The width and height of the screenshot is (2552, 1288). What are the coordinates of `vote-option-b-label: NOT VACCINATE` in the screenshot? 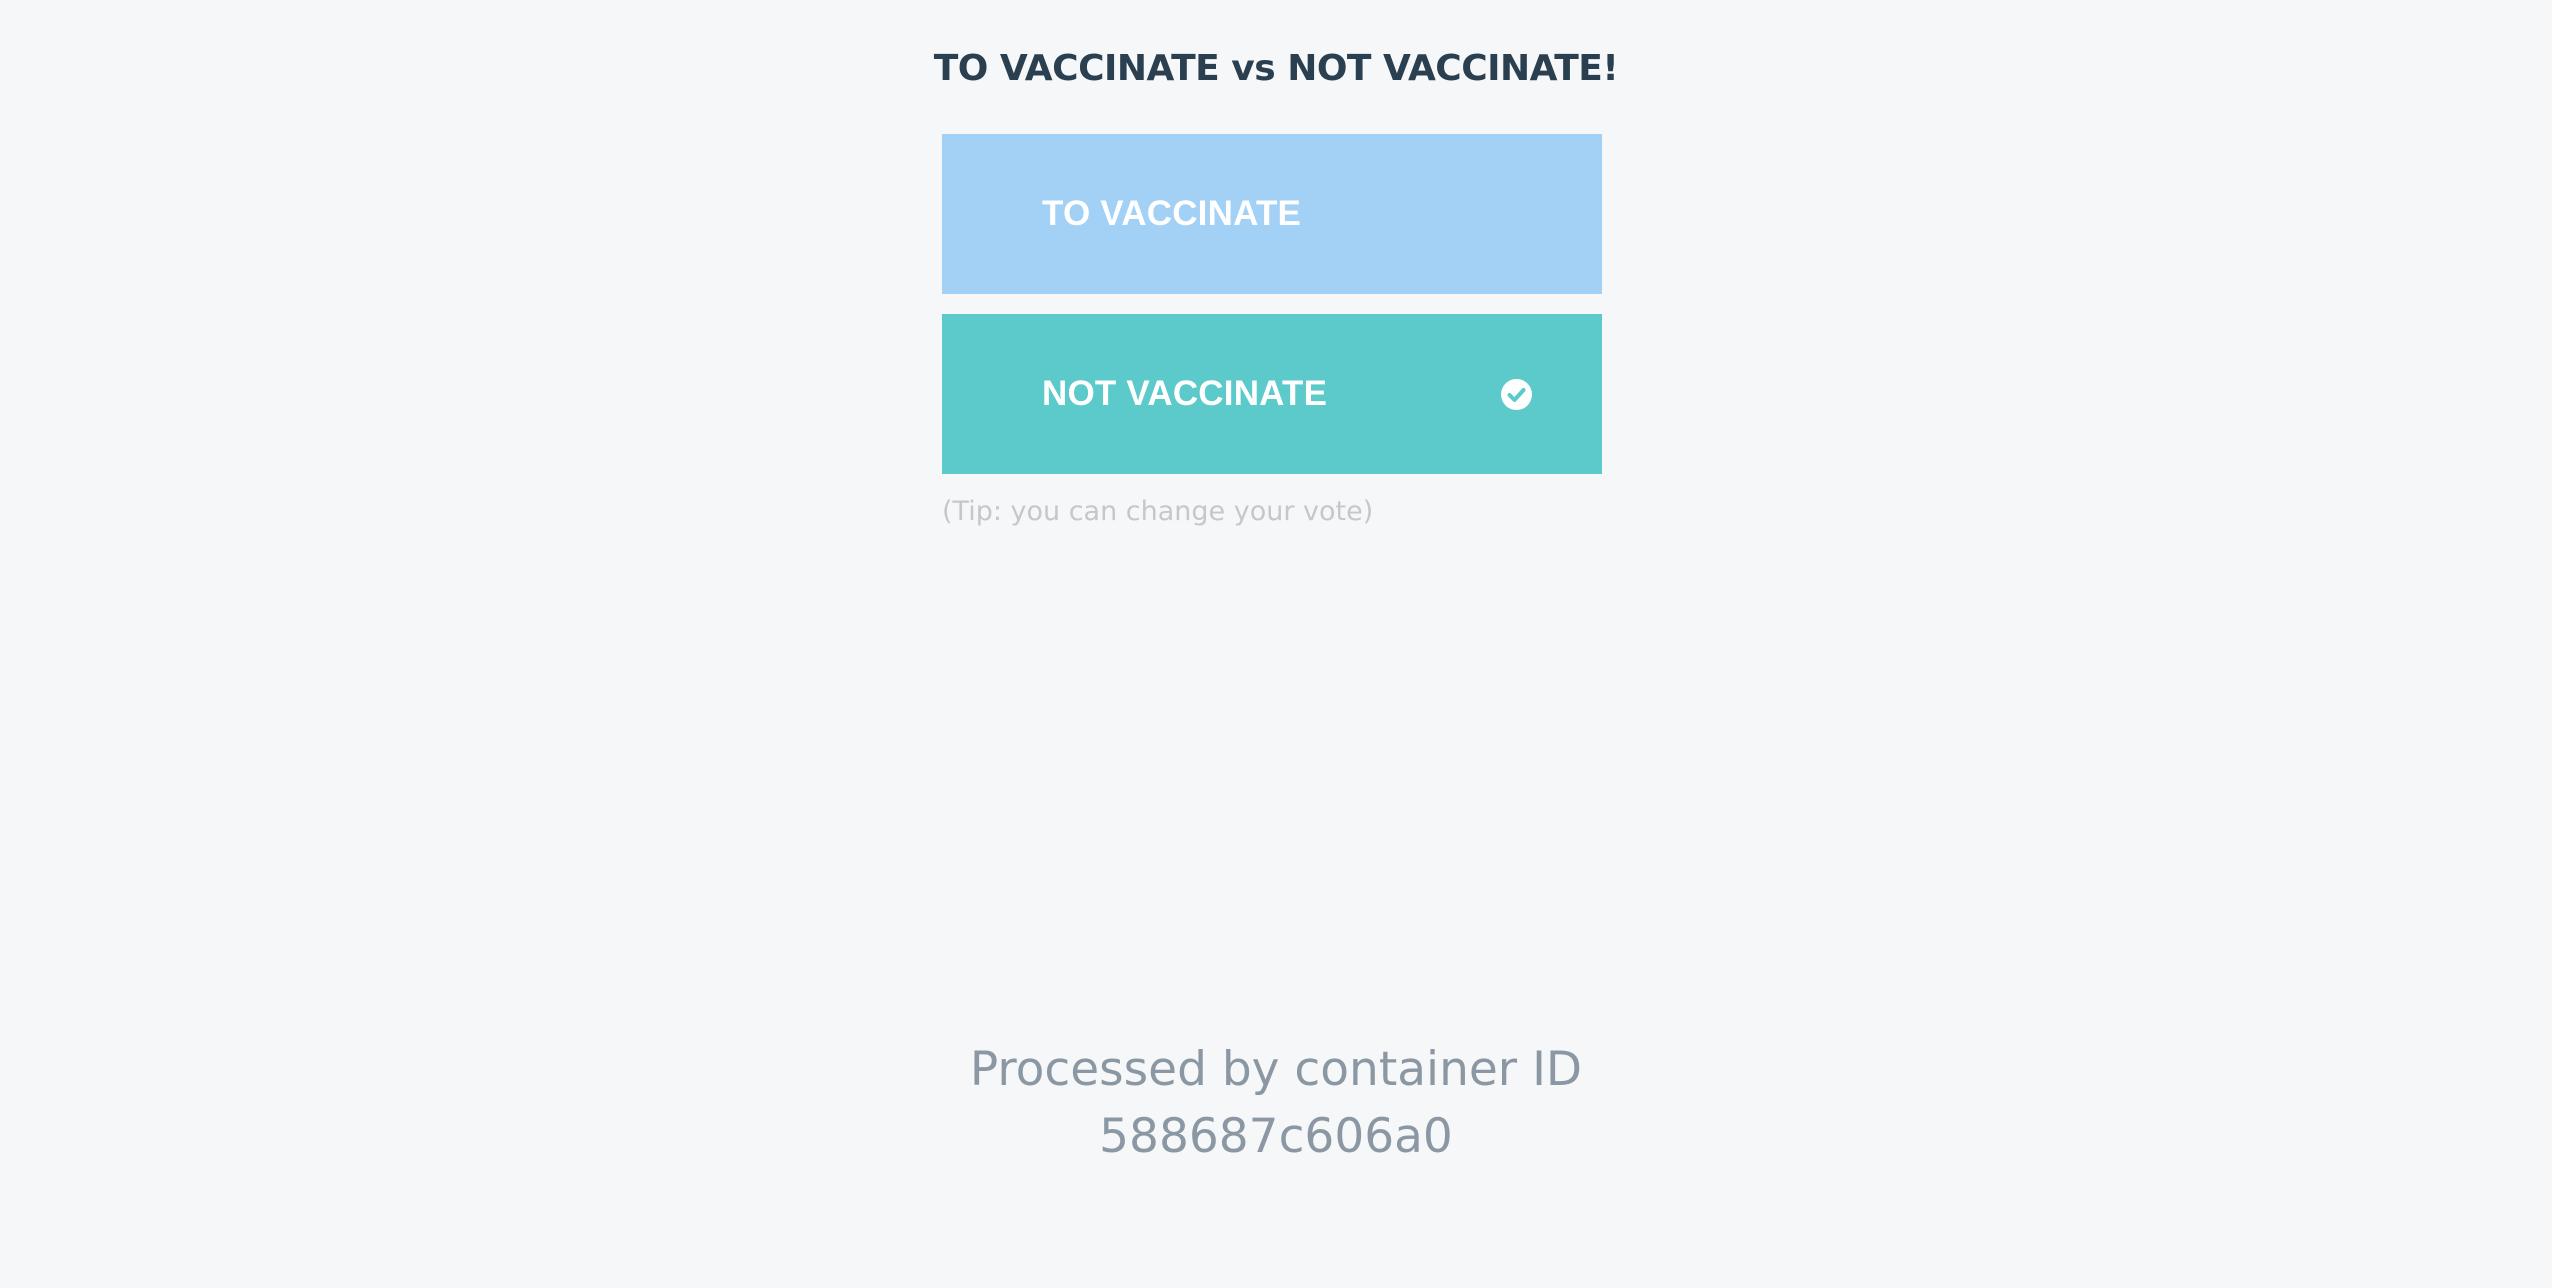 It's located at (1185, 393).